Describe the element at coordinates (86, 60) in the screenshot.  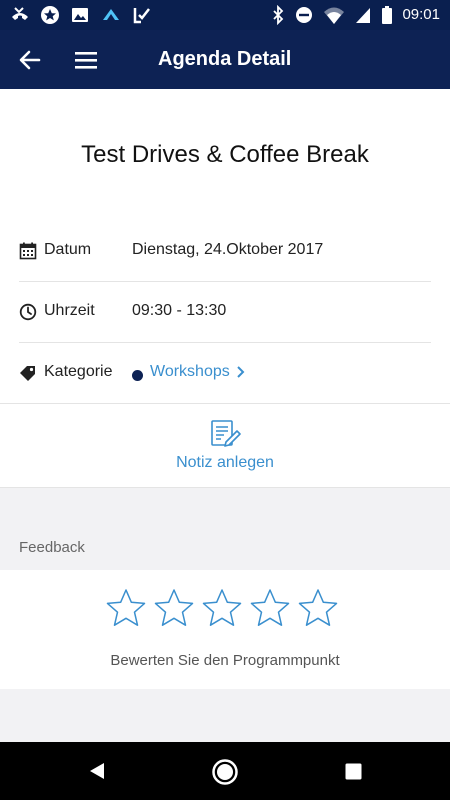
I see `hamburger-menu-icon` at that location.